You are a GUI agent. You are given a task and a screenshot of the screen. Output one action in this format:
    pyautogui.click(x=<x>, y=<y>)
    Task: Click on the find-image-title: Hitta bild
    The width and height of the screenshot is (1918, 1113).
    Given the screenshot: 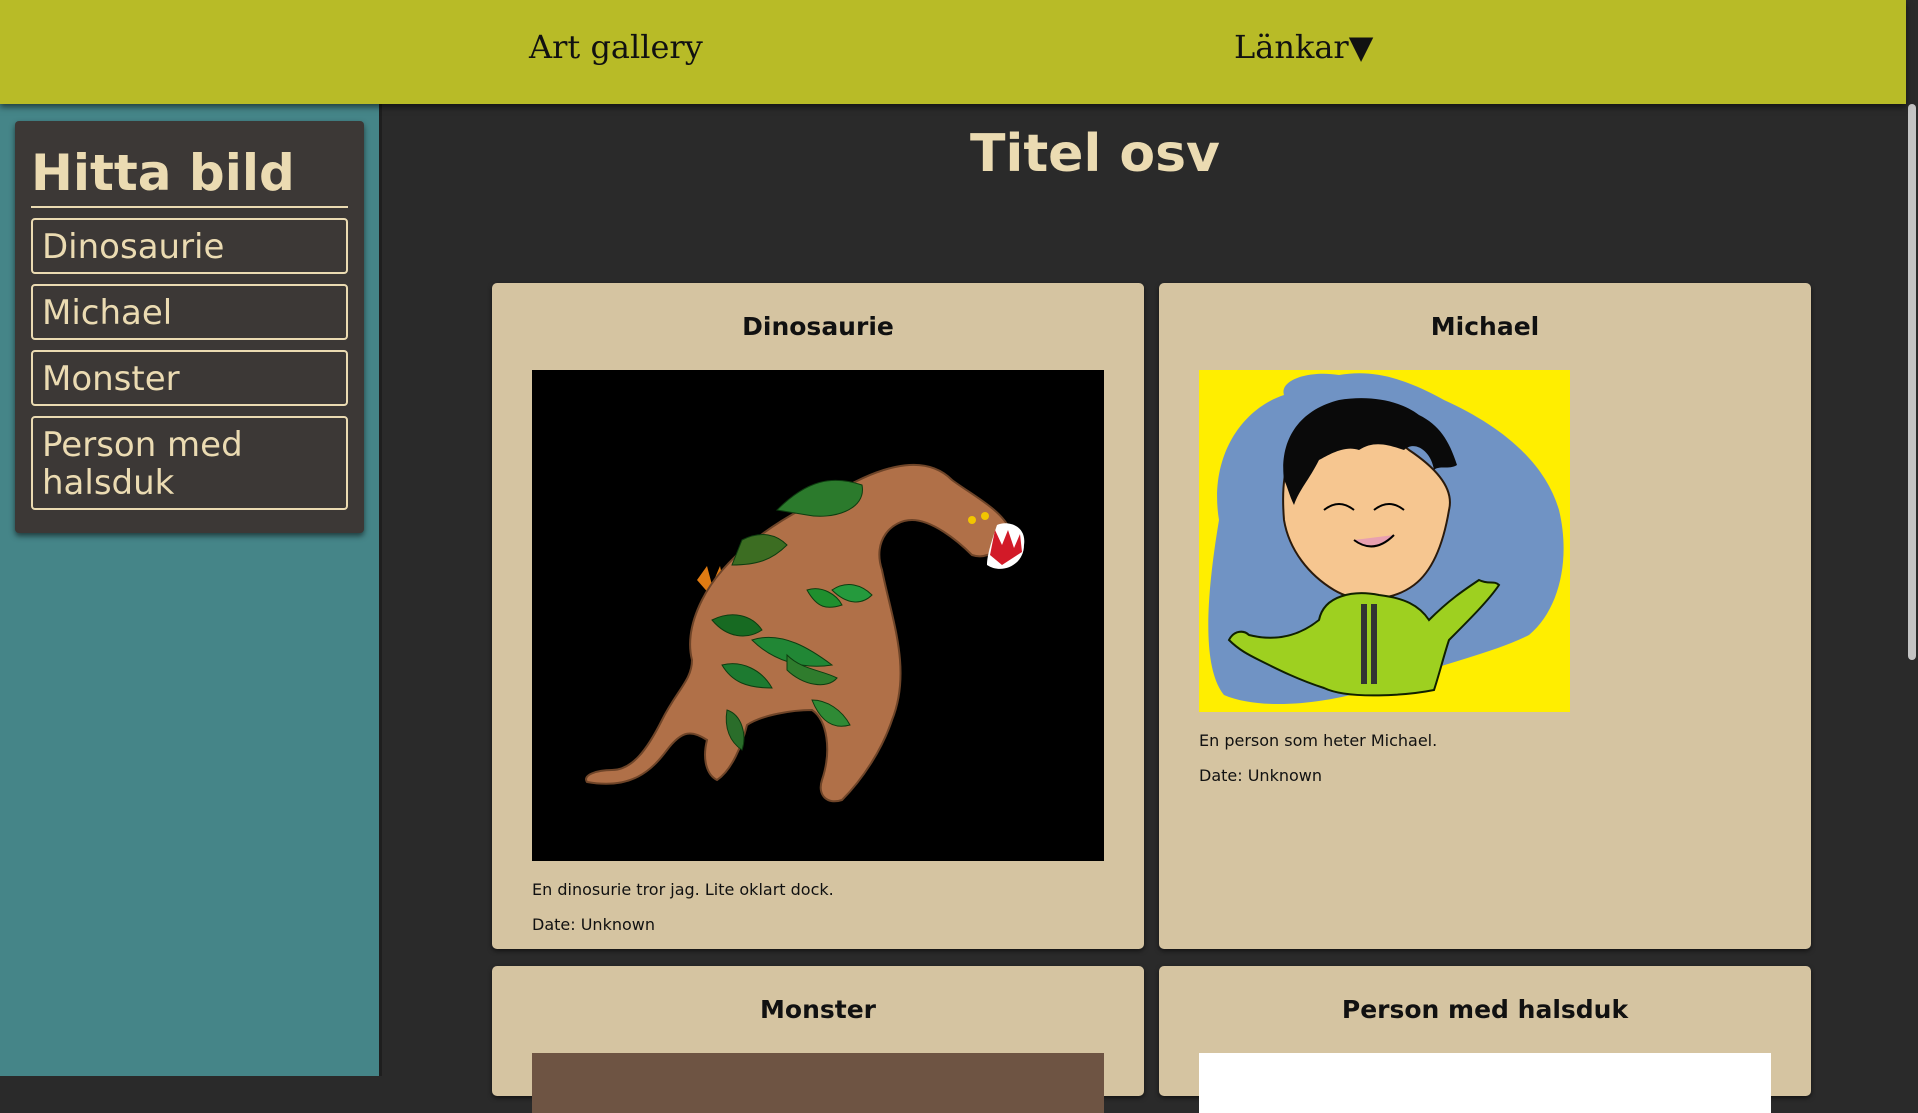 What is the action you would take?
    pyautogui.click(x=189, y=176)
    